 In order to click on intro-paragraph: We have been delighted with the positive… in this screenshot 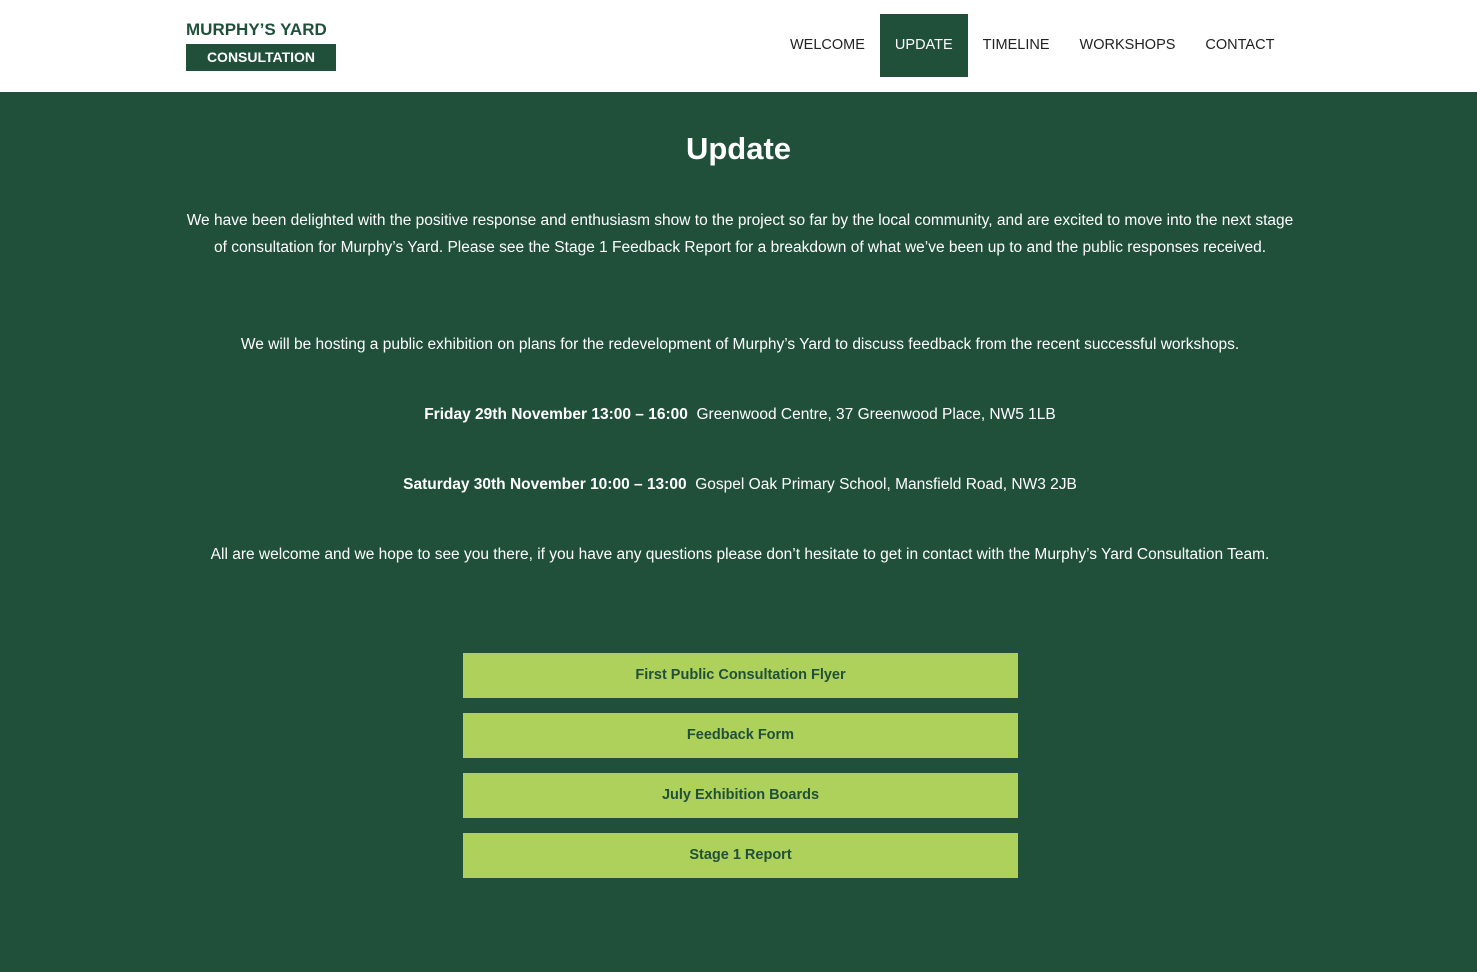, I will do `click(740, 234)`.